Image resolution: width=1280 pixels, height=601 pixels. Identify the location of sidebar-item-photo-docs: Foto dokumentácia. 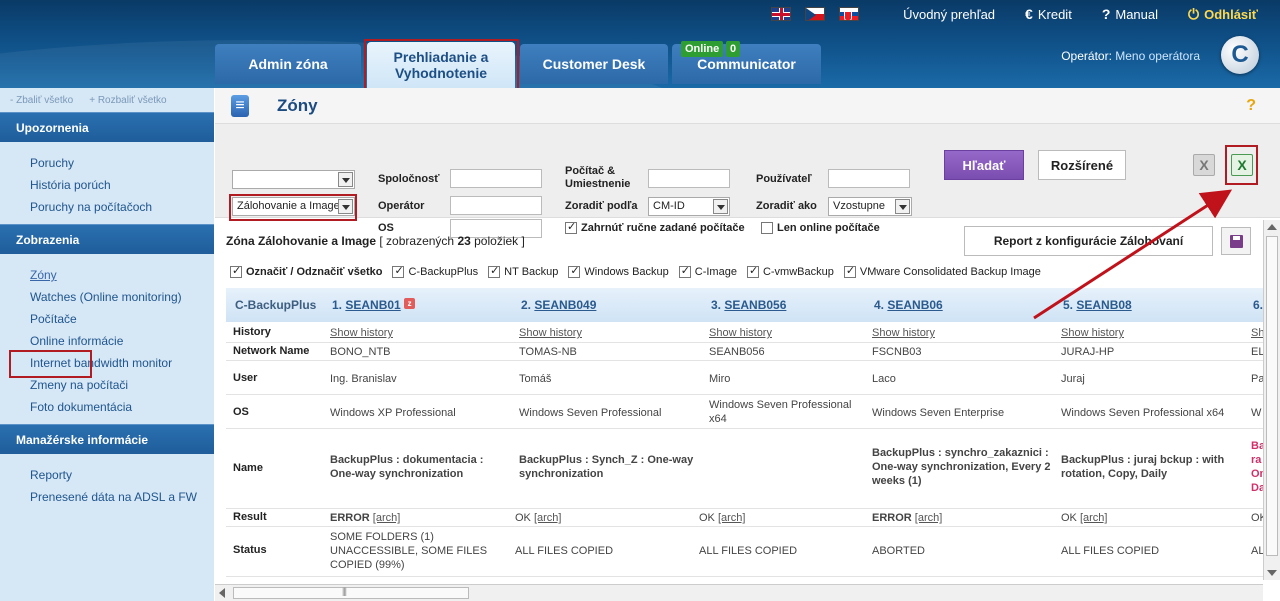
(122, 407).